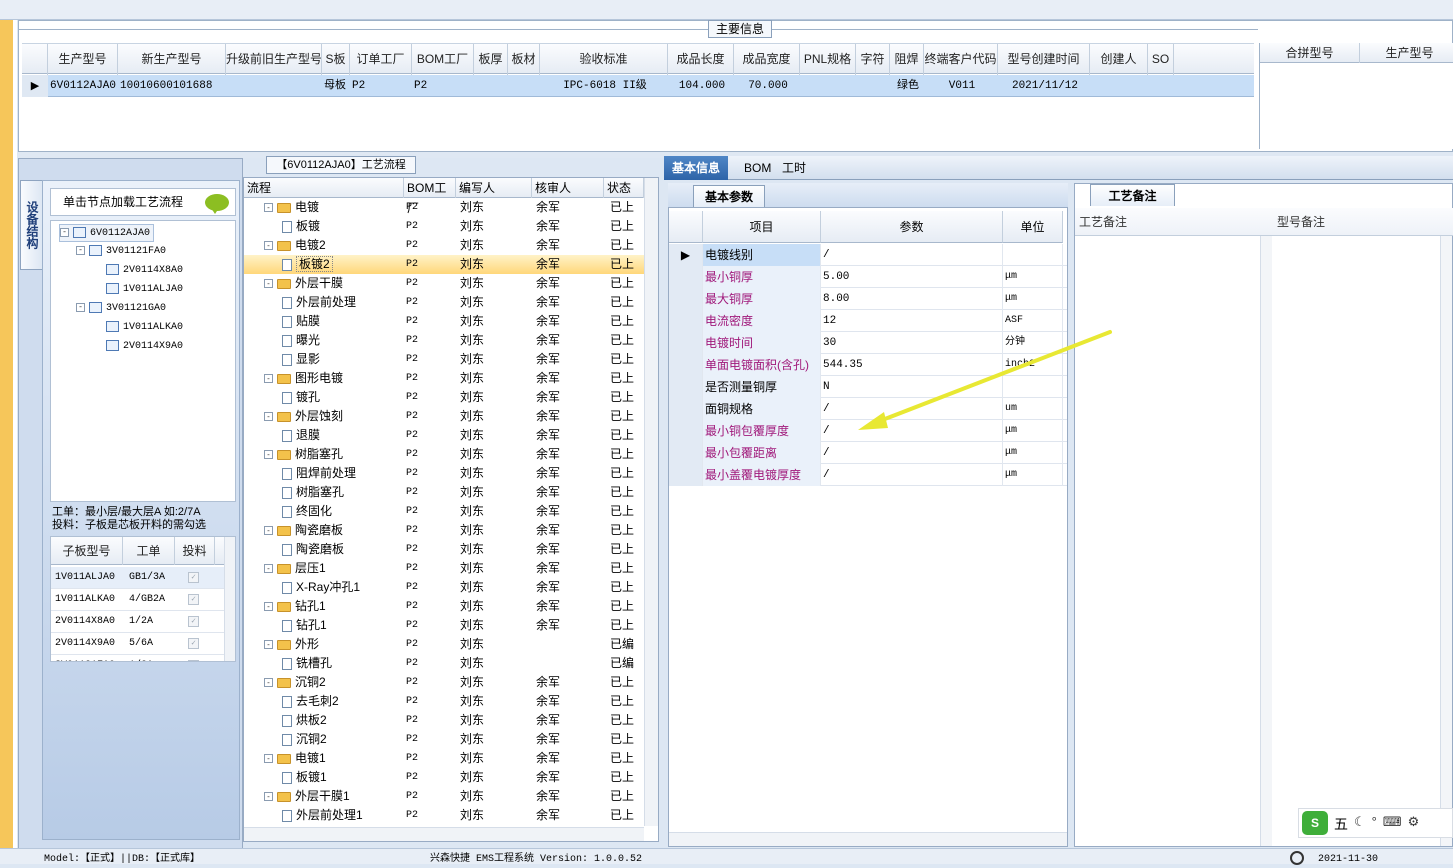  What do you see at coordinates (139, 600) in the screenshot?
I see `sub-board-row: 1V011ALKA0 4/GB2A ✓` at bounding box center [139, 600].